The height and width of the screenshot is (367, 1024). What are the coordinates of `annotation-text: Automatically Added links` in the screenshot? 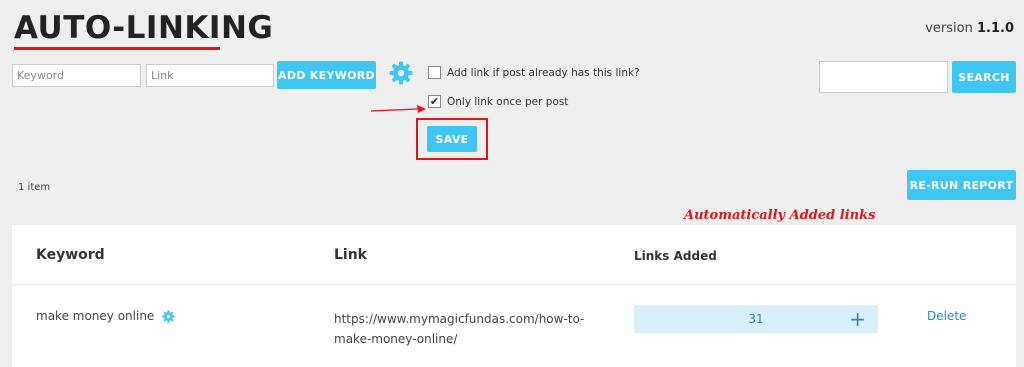 It's located at (780, 215).